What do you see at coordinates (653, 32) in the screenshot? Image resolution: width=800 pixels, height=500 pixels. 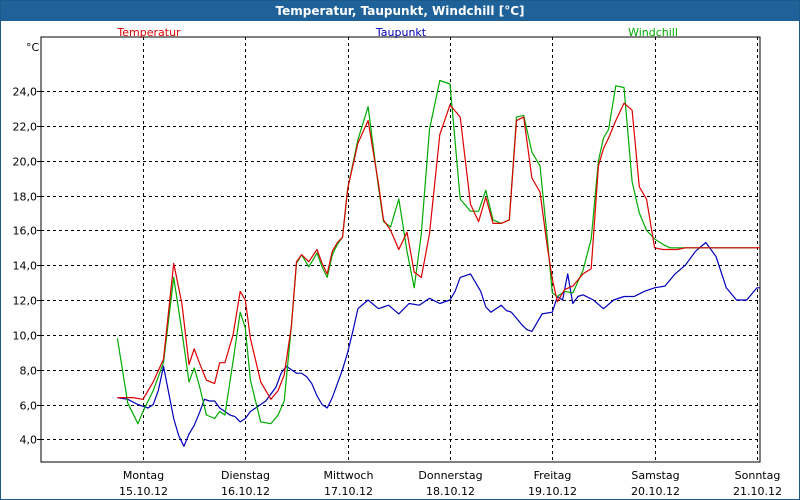 I see `legend-windchill: Windchill` at bounding box center [653, 32].